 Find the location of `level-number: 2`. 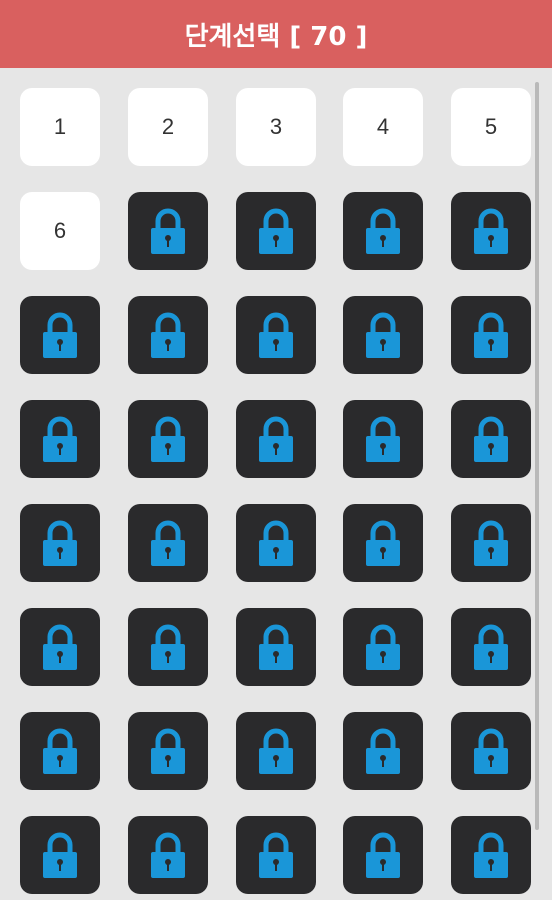

level-number: 2 is located at coordinates (168, 126).